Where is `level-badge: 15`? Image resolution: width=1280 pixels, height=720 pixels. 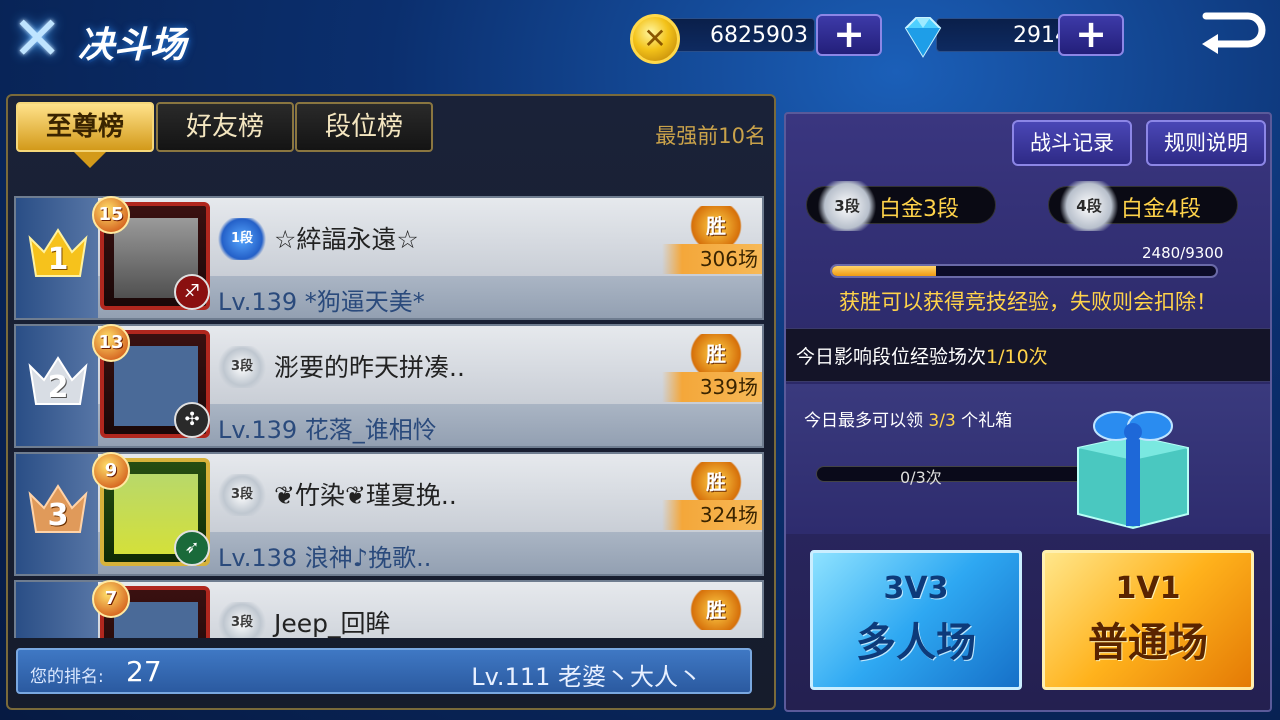 level-badge: 15 is located at coordinates (111, 215).